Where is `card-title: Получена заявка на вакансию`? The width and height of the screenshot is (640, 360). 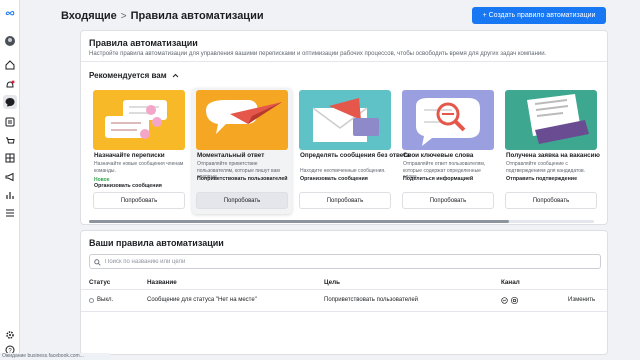
card-title: Получена заявка на вакансию is located at coordinates (553, 155).